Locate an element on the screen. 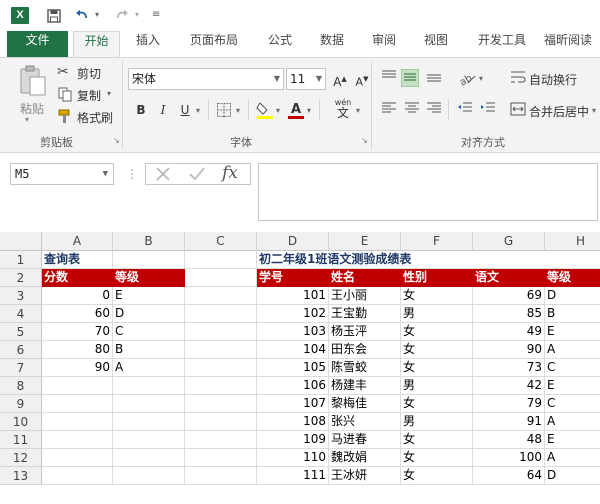 This screenshot has height=504, width=600. row-header: 2 is located at coordinates (21, 278).